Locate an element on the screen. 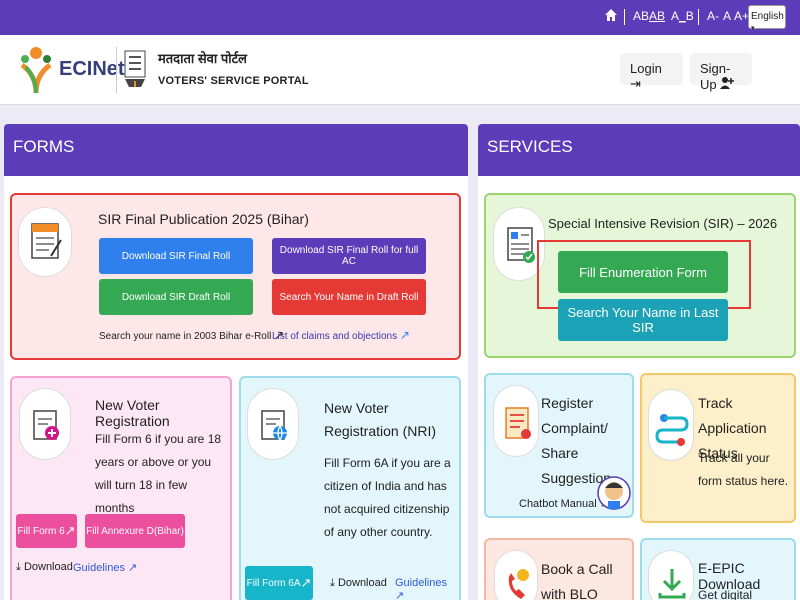 The height and width of the screenshot is (600, 800). signup-button: Sign-Up is located at coordinates (721, 72).